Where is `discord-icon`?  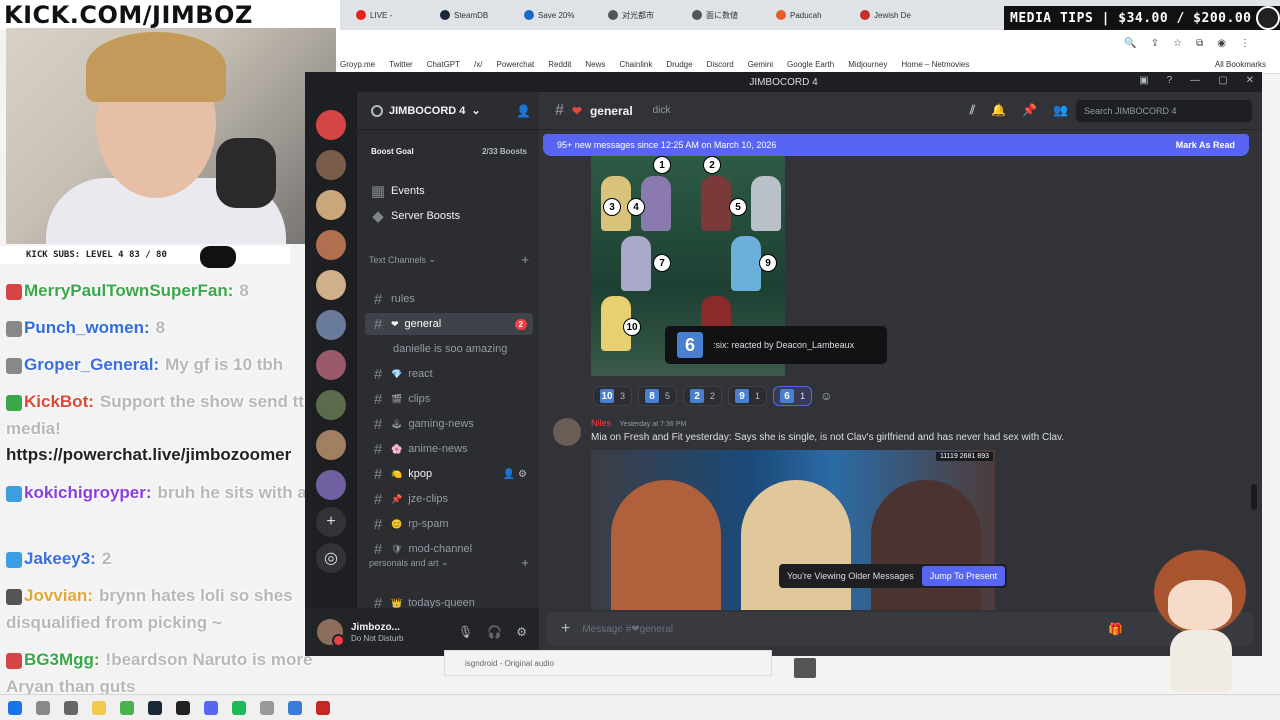 discord-icon is located at coordinates (211, 707).